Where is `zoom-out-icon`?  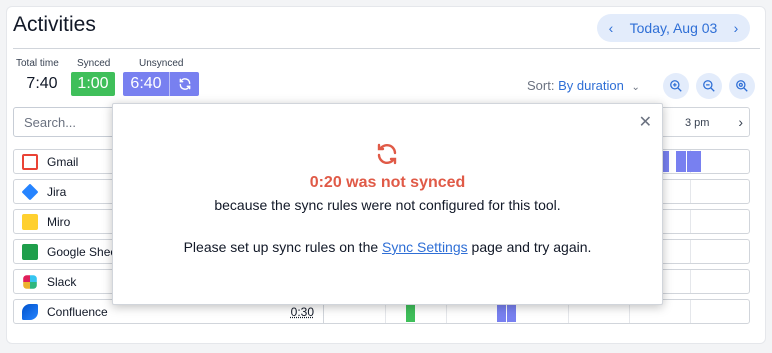 zoom-out-icon is located at coordinates (709, 86).